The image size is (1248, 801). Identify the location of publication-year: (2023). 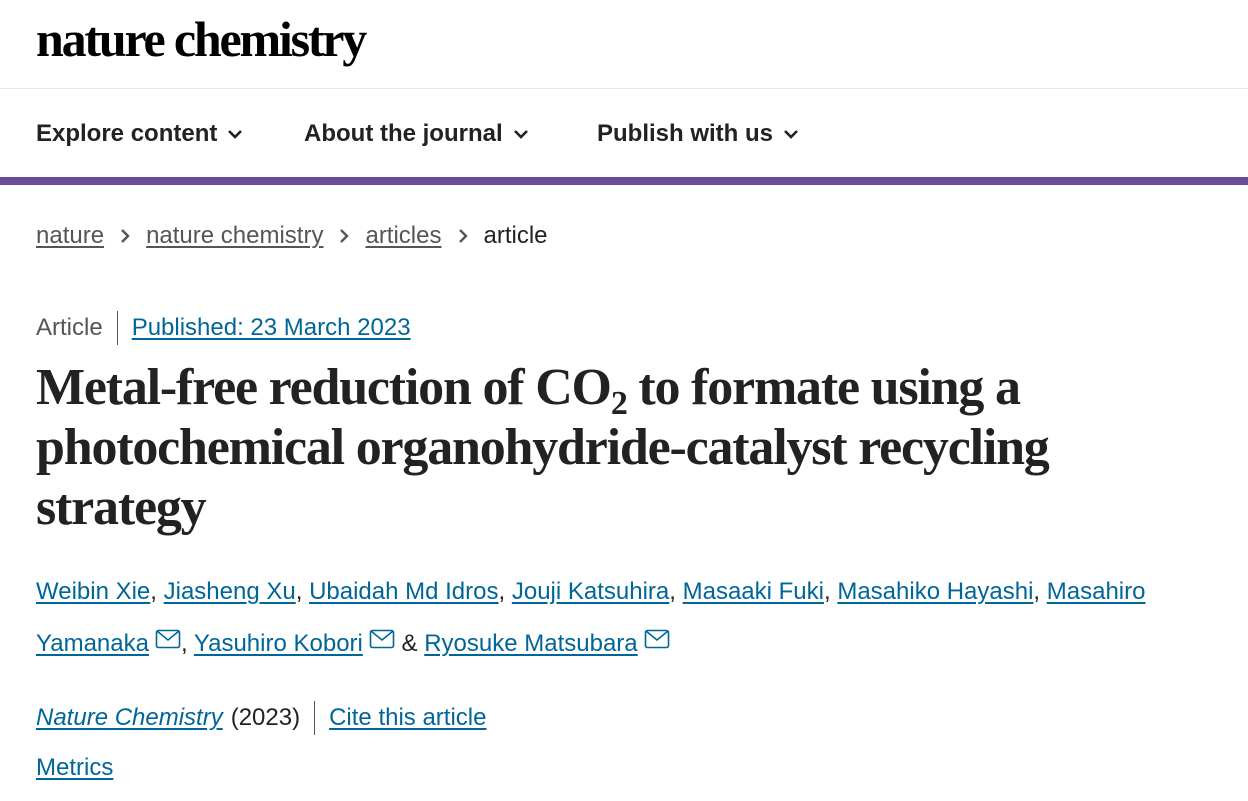
(273, 718).